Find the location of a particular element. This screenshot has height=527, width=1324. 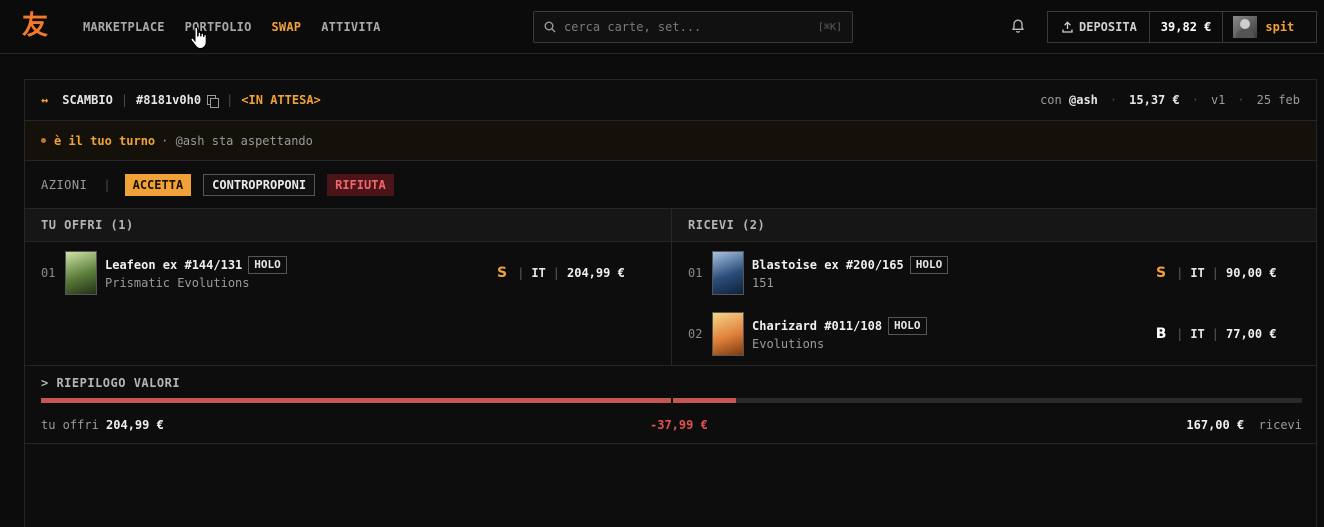

trade-id: #8181v0h0 is located at coordinates (169, 100).